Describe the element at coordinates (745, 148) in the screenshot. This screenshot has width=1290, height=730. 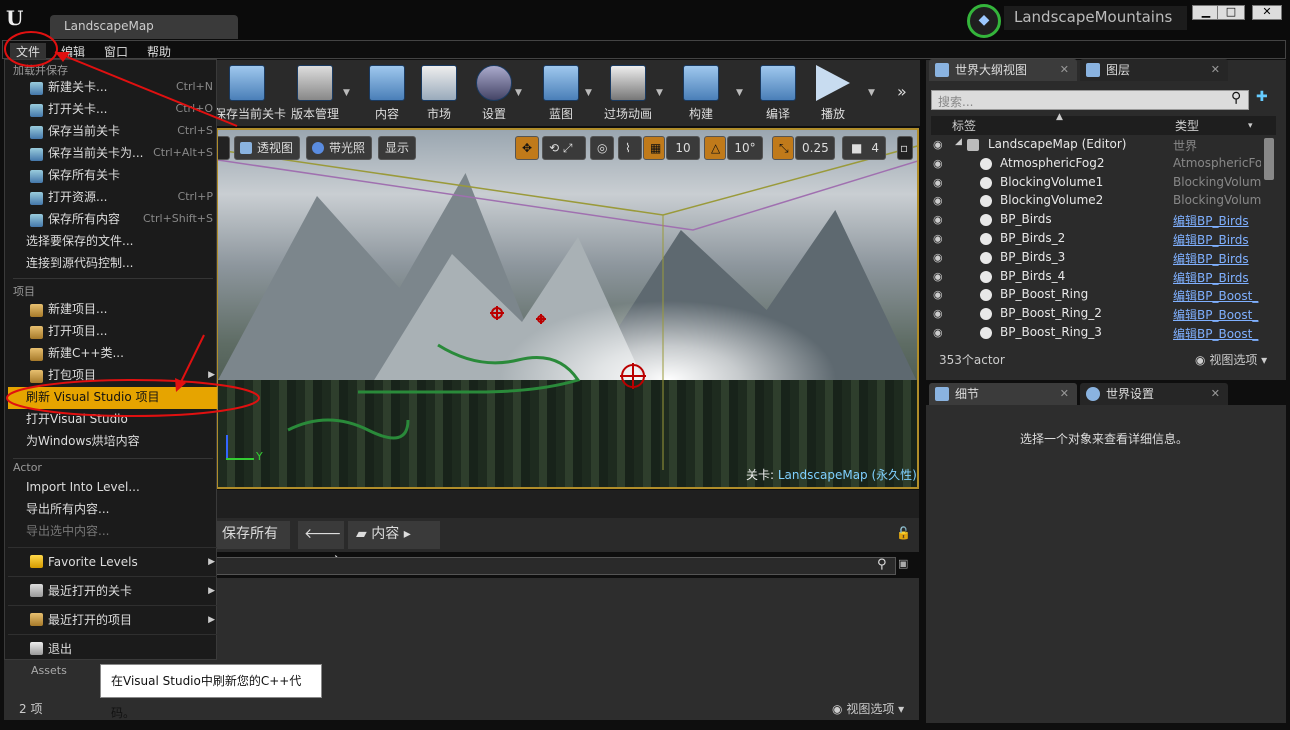
I see `rotation-snap-value: 10°` at that location.